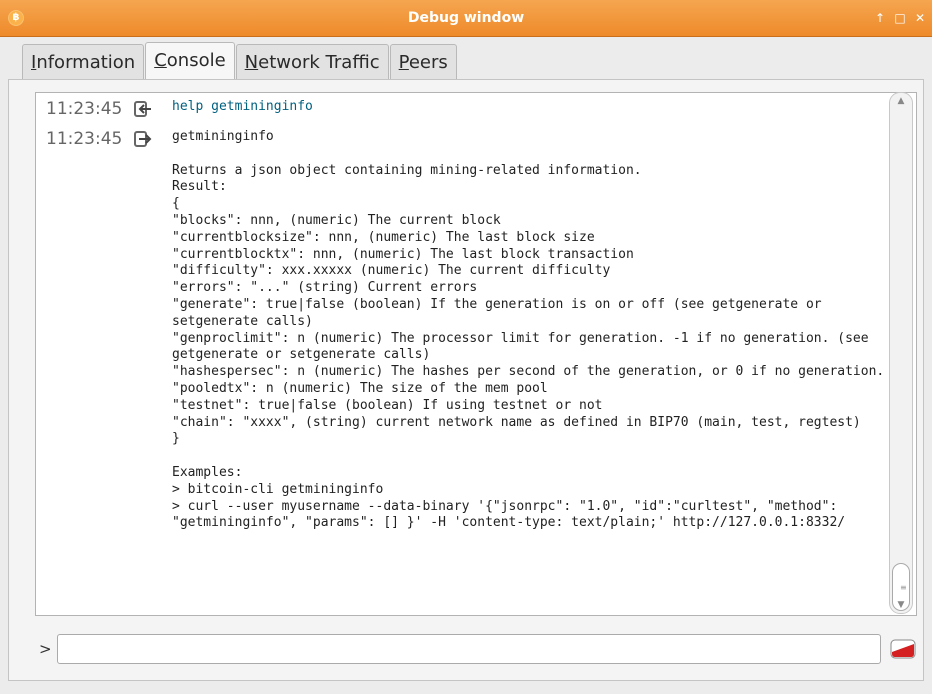  Describe the element at coordinates (423, 61) in the screenshot. I see `tab-peers: Peers` at that location.